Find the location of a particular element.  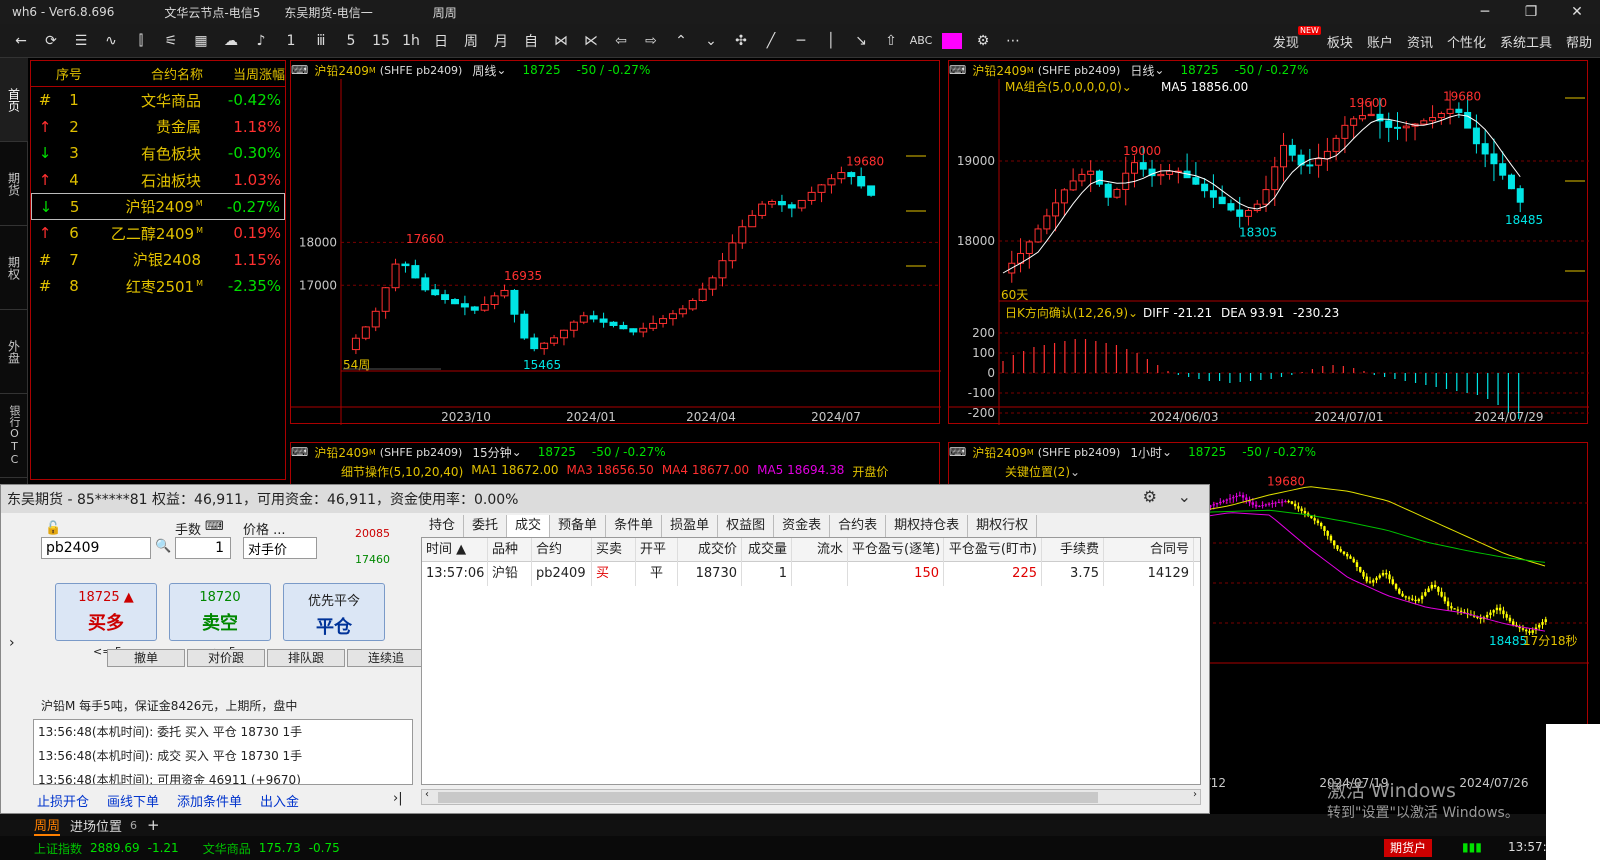

menu-discover: 发现 NEW is located at coordinates (1297, 38).